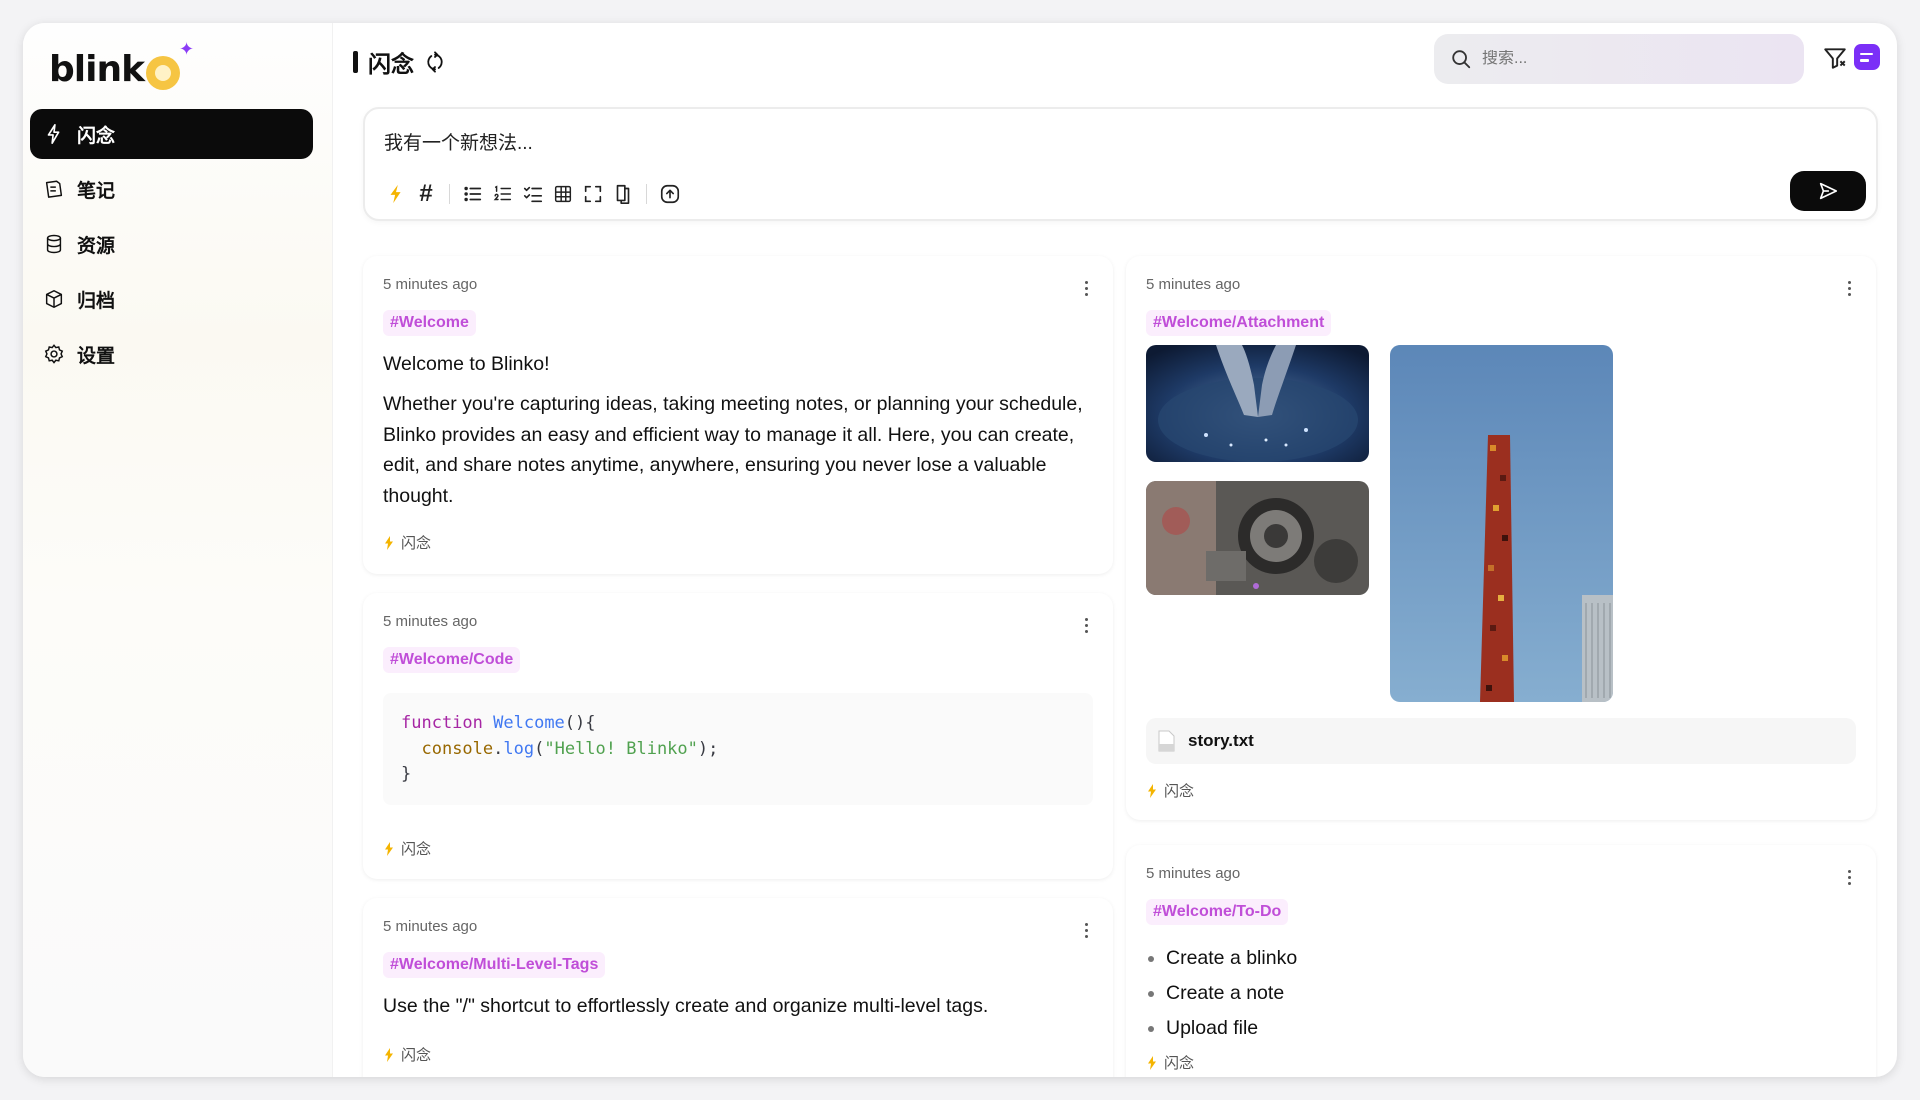 This screenshot has height=1100, width=1920. I want to click on page-title: 闪念, so click(399, 62).